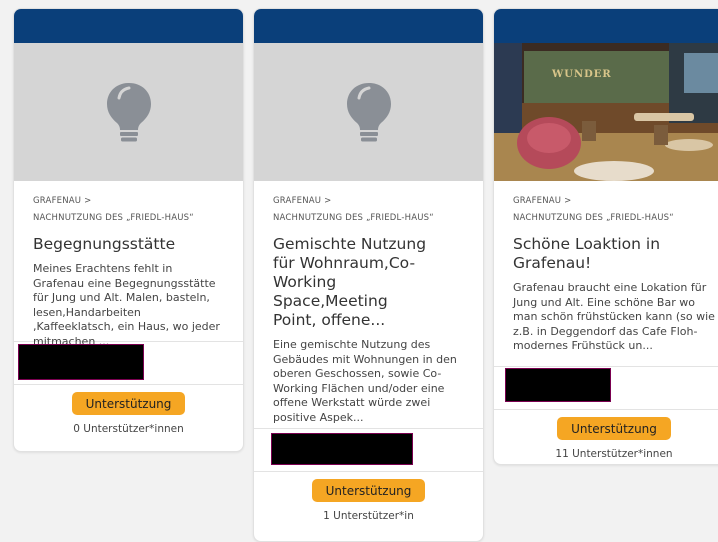 The height and width of the screenshot is (542, 718). I want to click on cafe-sign-text: WUNDER, so click(582, 74).